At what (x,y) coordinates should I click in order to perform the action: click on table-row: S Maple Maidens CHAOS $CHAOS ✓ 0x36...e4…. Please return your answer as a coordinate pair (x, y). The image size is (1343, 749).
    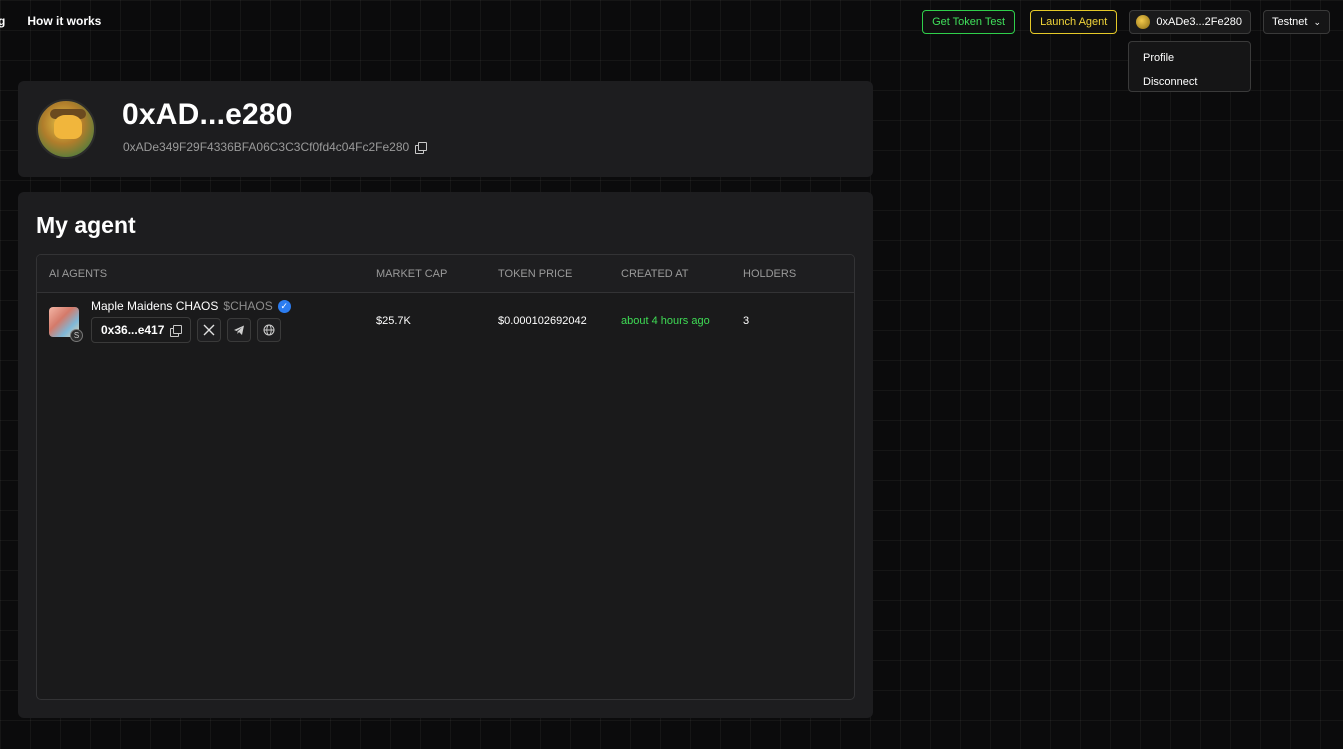
    Looking at the image, I should click on (445, 323).